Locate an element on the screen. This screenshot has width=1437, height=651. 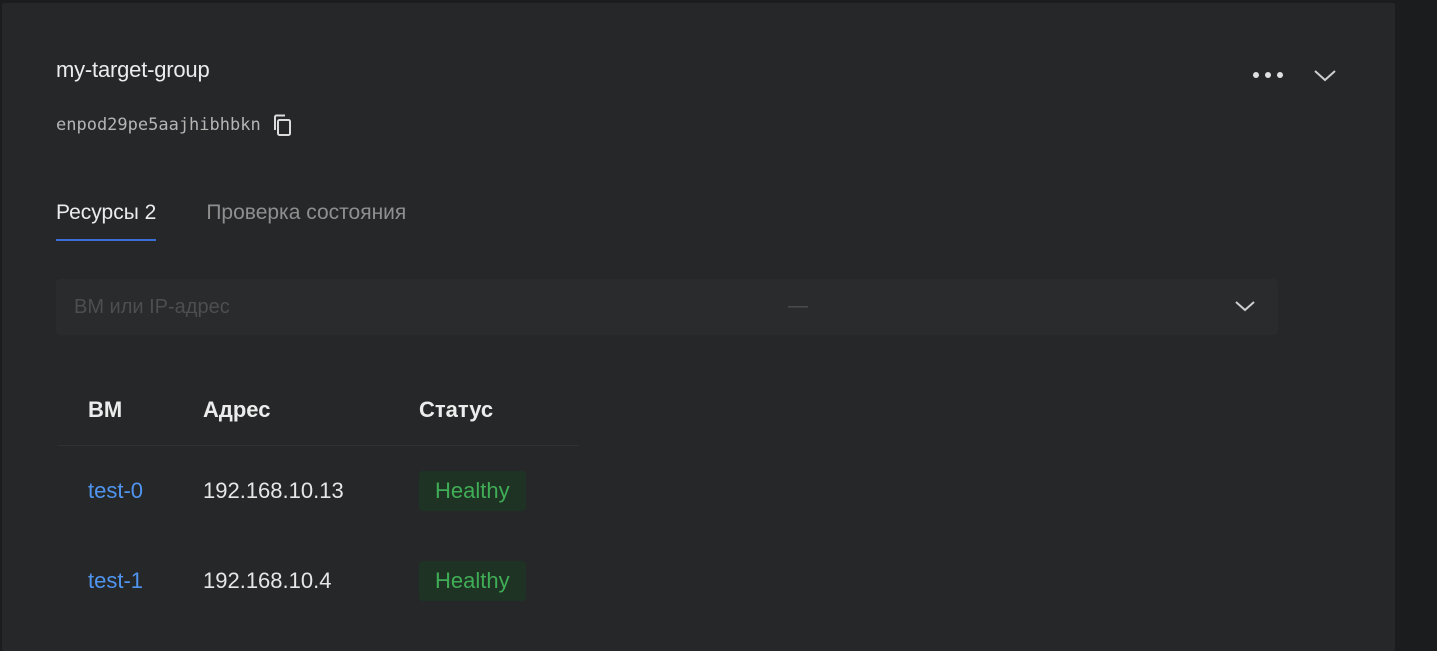
vm-cell: test-1 is located at coordinates (130, 581).